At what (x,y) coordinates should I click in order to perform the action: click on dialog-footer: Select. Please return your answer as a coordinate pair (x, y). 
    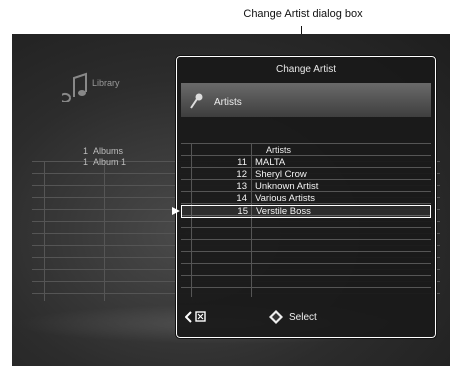
    Looking at the image, I should click on (306, 318).